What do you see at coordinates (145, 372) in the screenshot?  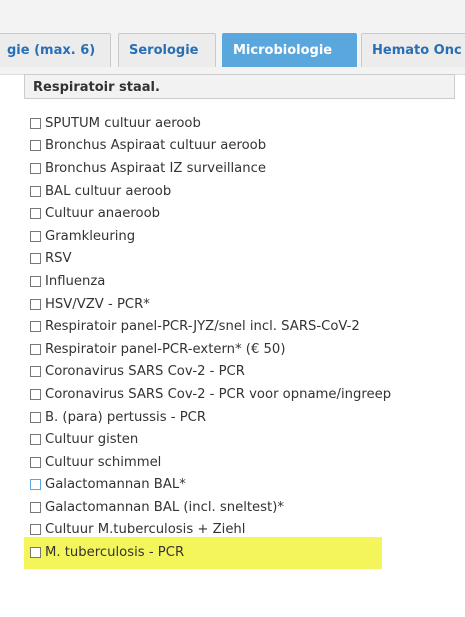 I see `item-label: Coronavirus SARS Cov-2 - PCR` at bounding box center [145, 372].